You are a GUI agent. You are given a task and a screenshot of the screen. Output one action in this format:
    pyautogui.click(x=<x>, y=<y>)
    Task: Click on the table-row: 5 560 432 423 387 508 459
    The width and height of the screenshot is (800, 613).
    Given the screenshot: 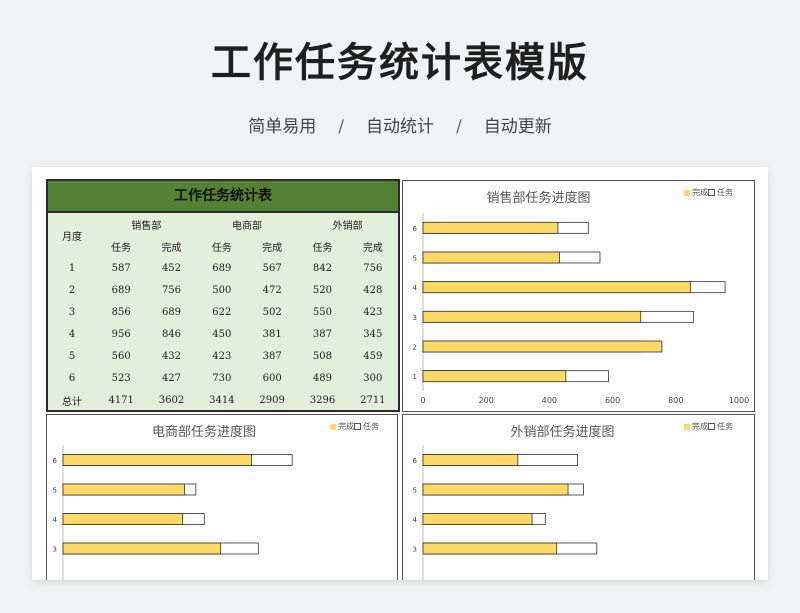 What is the action you would take?
    pyautogui.click(x=223, y=356)
    